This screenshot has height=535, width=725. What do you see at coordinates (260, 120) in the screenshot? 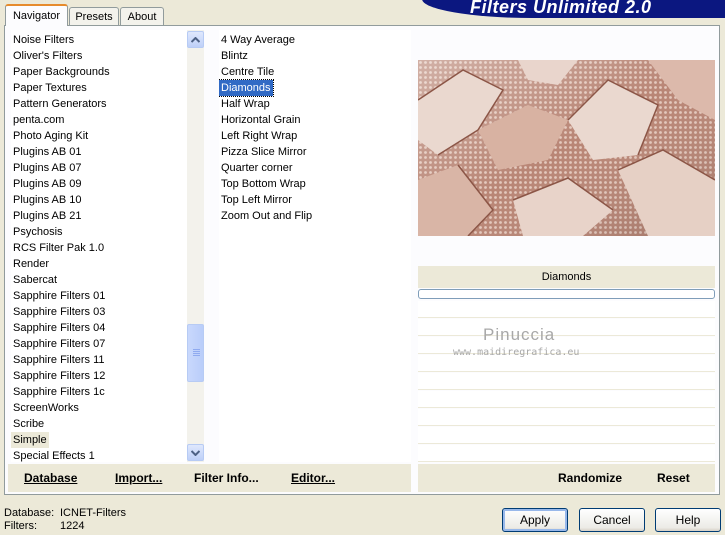
I see `list-item: Horizontal Grain` at bounding box center [260, 120].